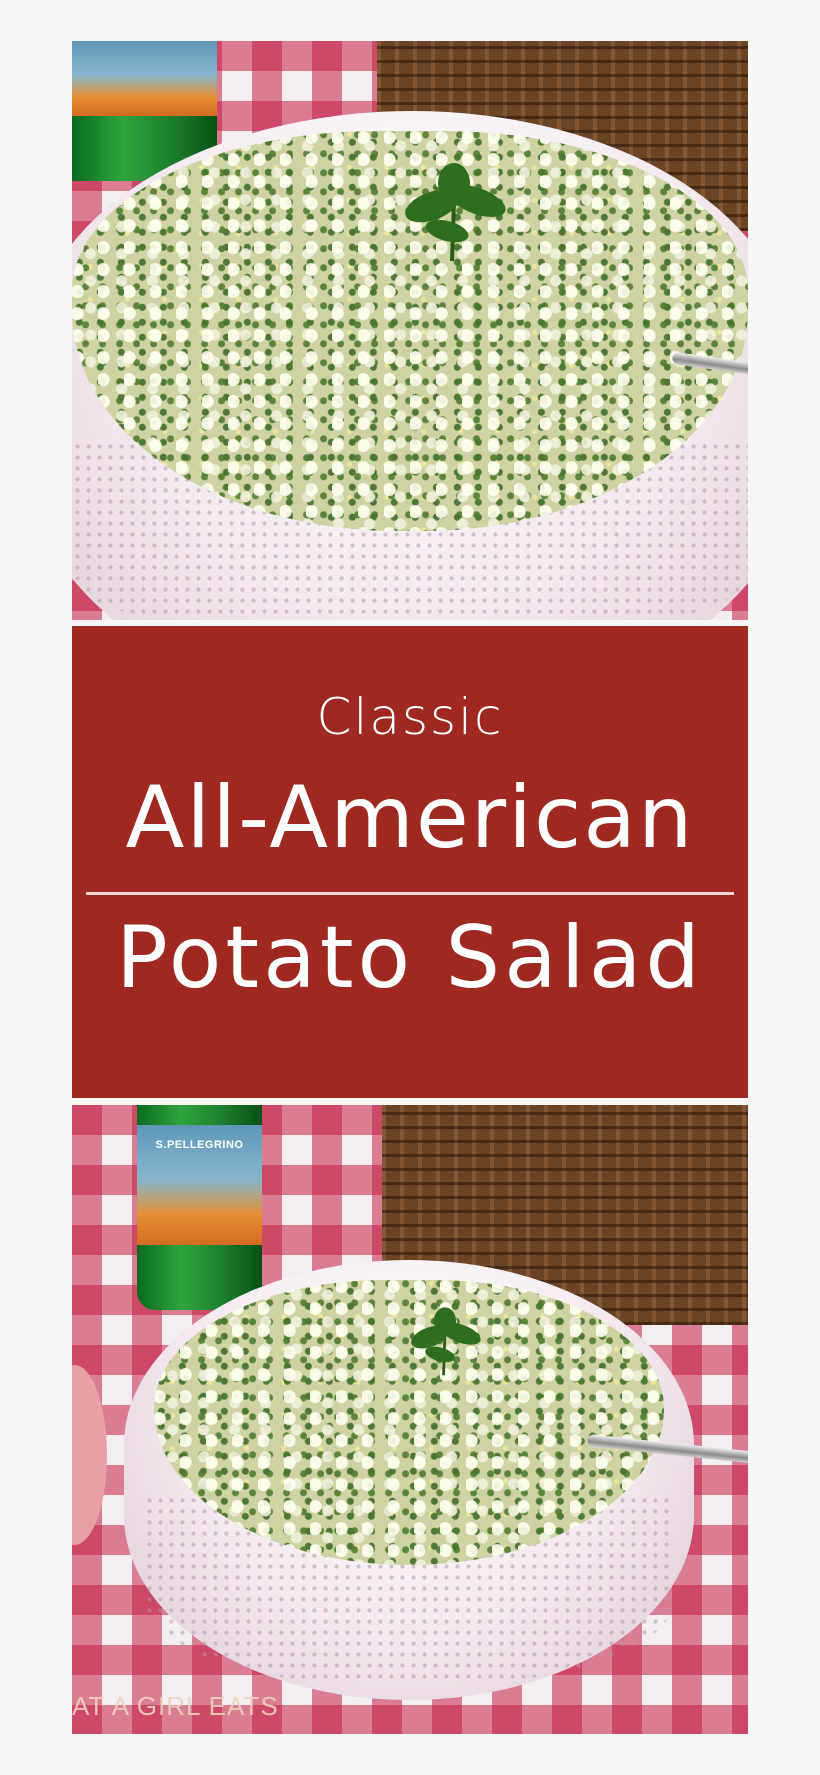  What do you see at coordinates (410, 893) in the screenshot?
I see `title-divider` at bounding box center [410, 893].